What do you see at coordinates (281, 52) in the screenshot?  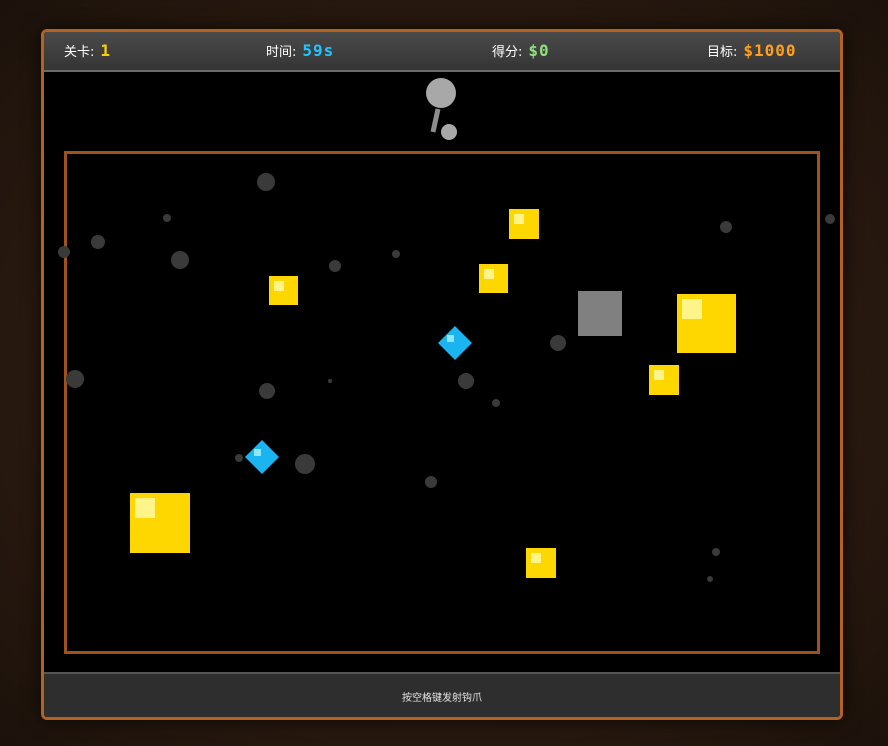 I see `time-label: 时间:` at bounding box center [281, 52].